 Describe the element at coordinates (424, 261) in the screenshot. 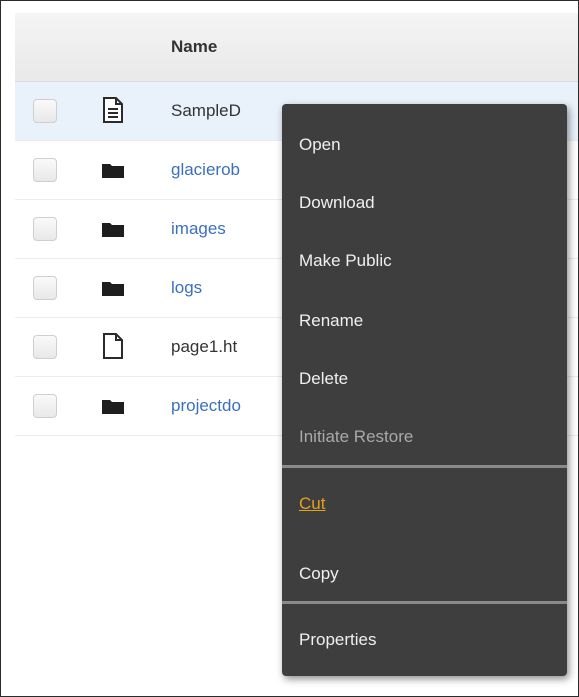

I see `menu-item-make-public: Make Public` at that location.